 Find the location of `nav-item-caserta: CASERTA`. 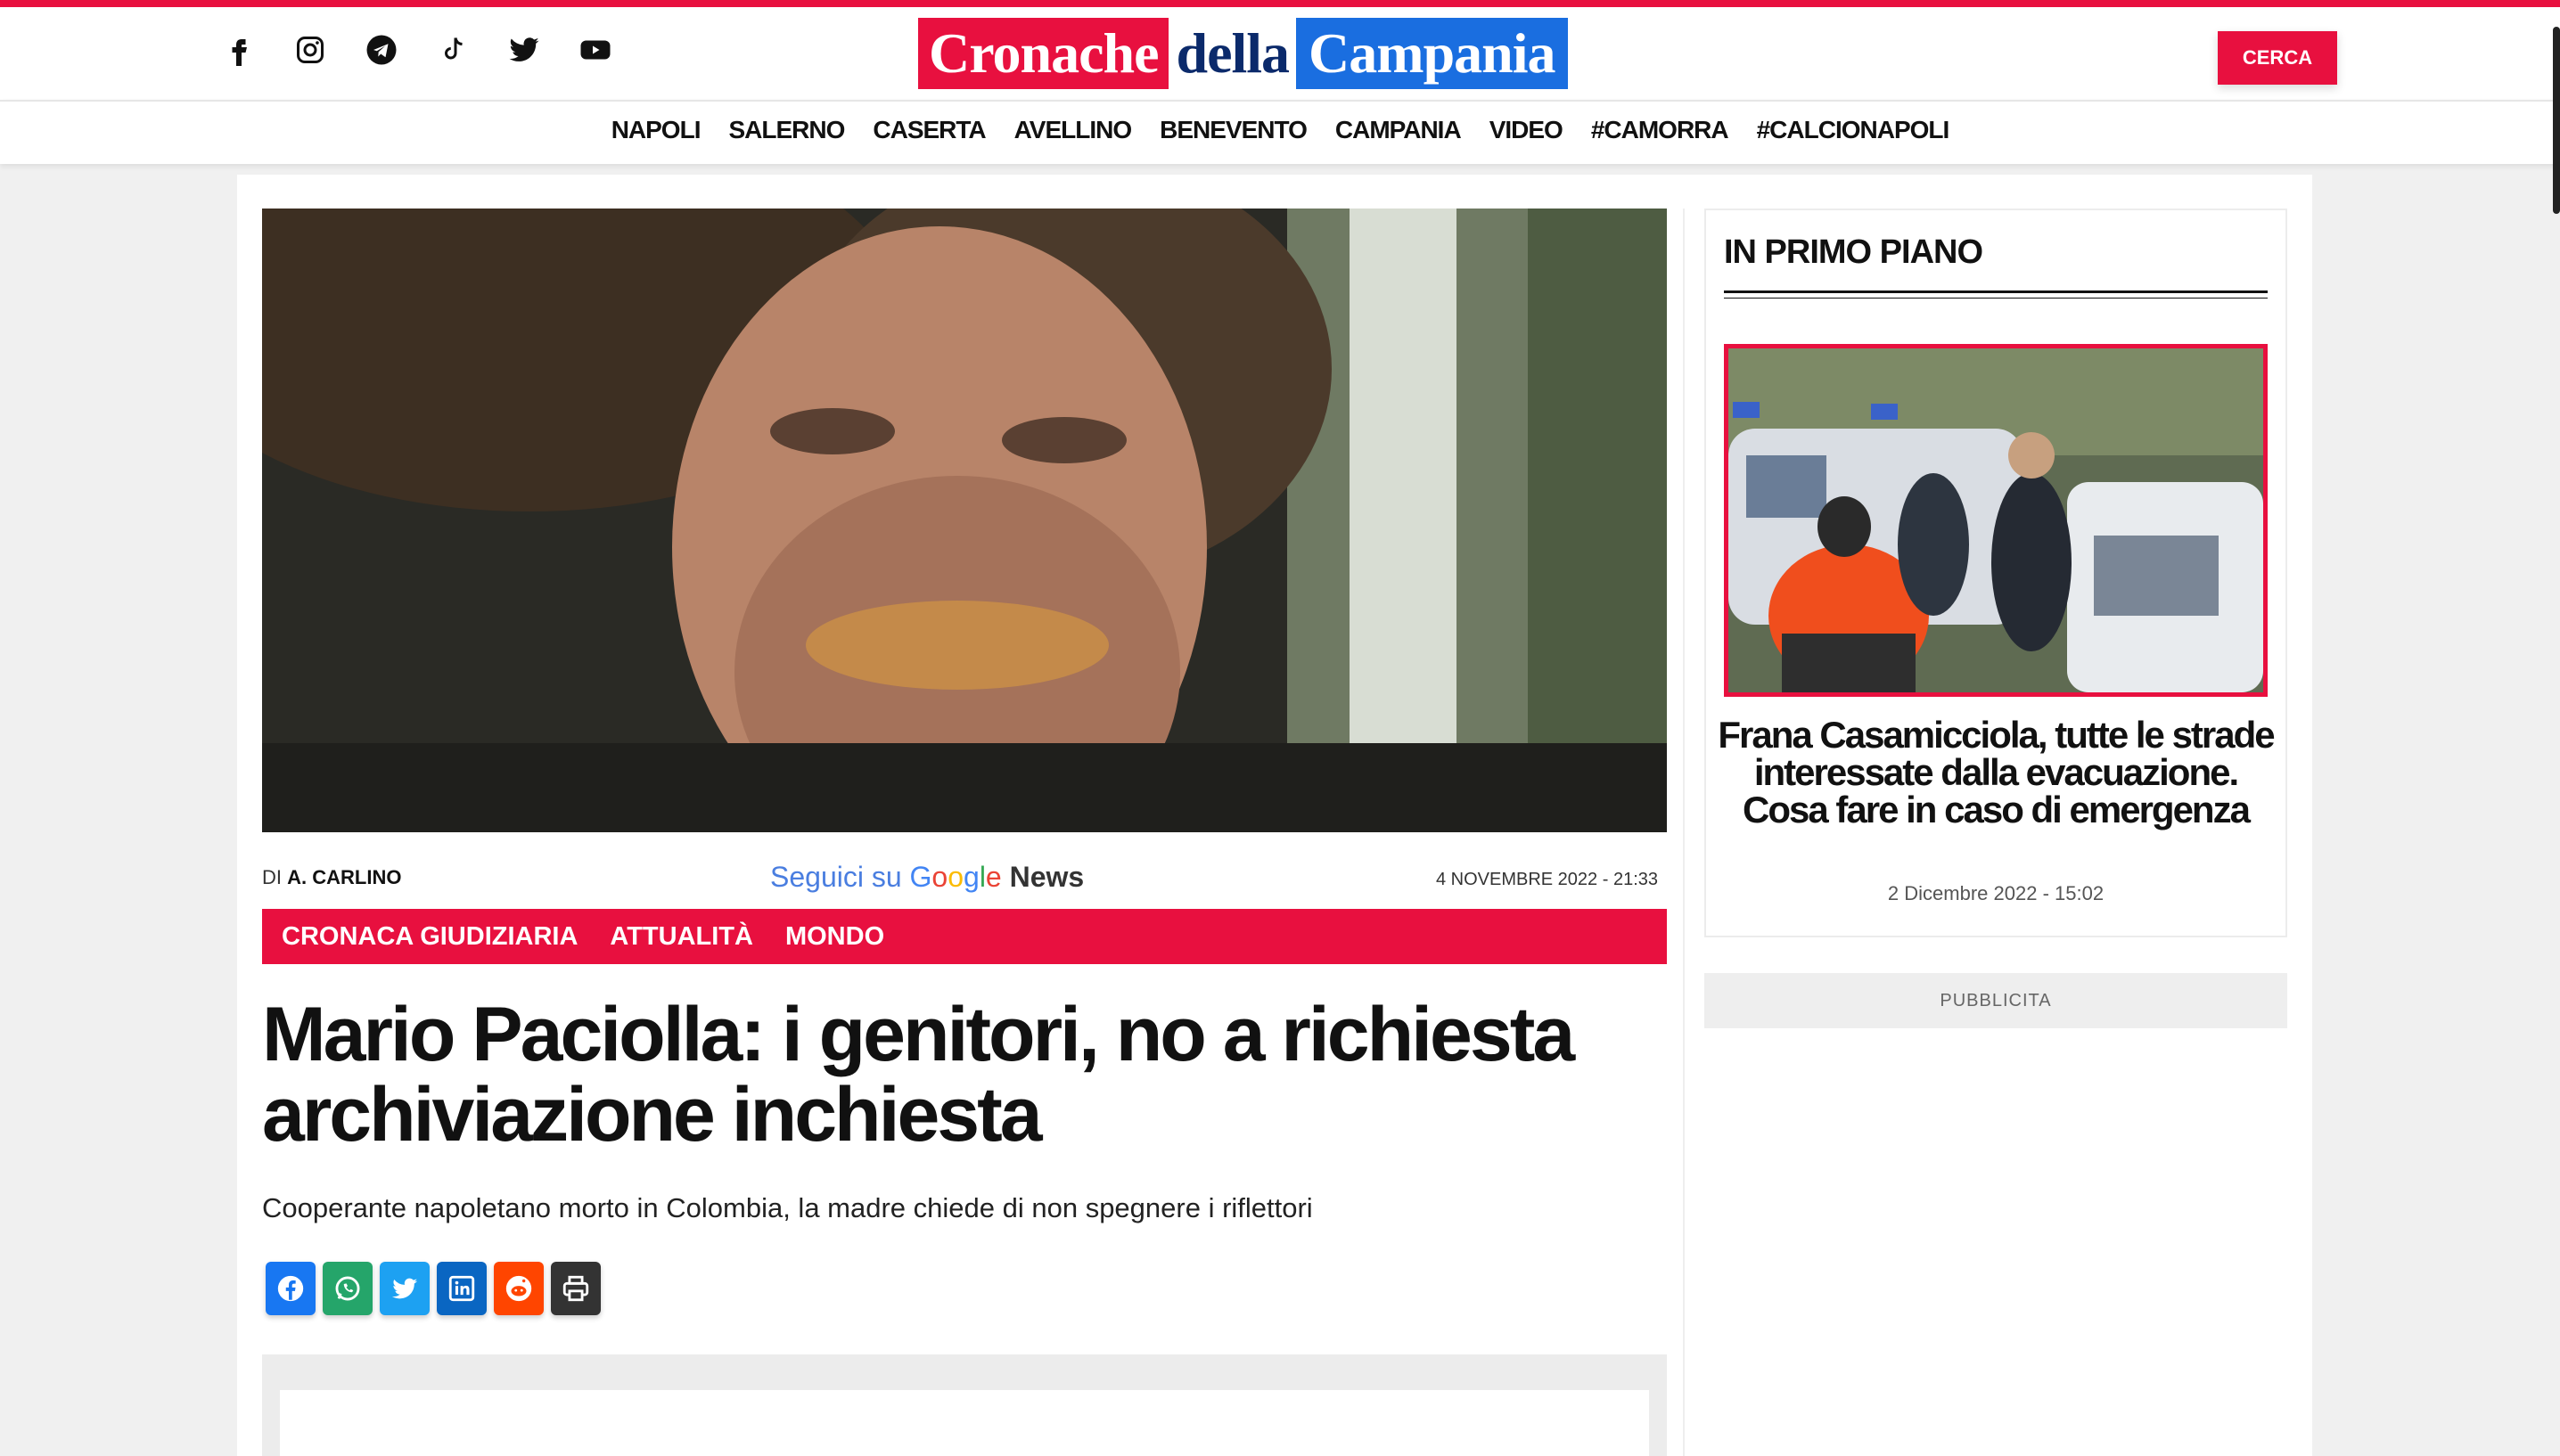

nav-item-caserta: CASERTA is located at coordinates (929, 130).